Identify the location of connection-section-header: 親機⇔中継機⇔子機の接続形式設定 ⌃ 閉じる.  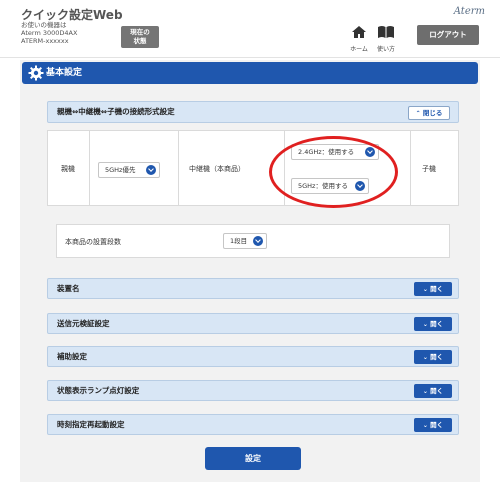
(253, 112).